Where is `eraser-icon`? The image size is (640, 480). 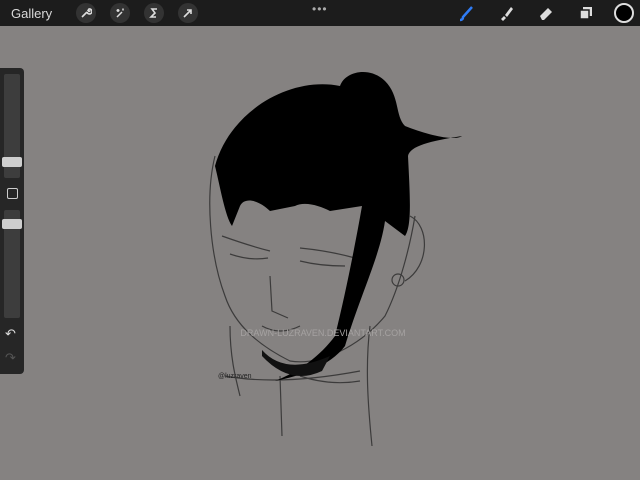
eraser-icon is located at coordinates (546, 13).